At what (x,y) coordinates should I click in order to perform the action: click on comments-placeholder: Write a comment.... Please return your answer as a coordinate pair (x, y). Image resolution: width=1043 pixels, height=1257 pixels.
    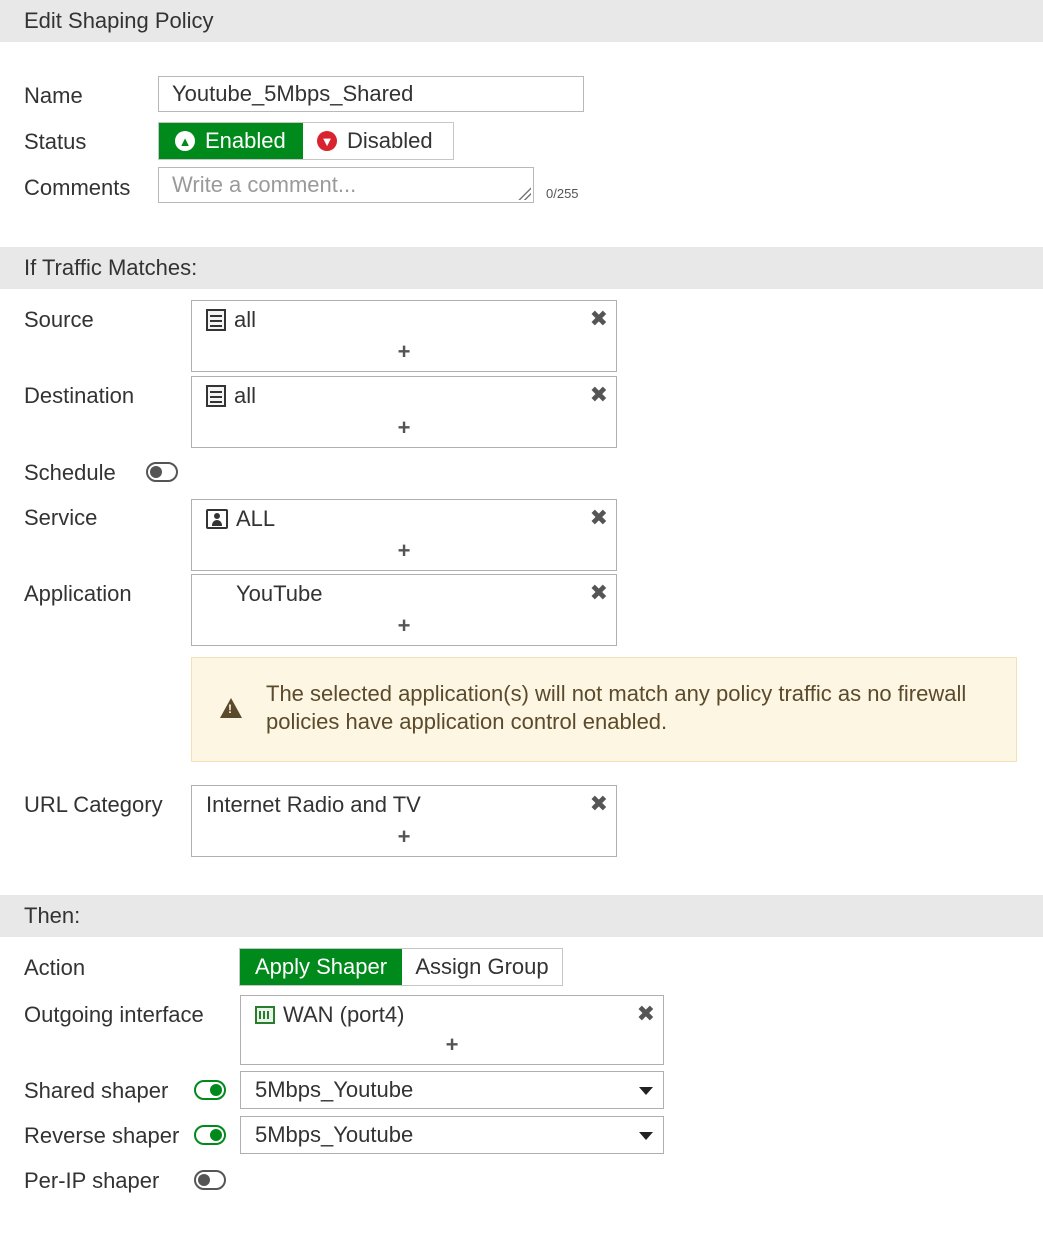
    Looking at the image, I should click on (264, 184).